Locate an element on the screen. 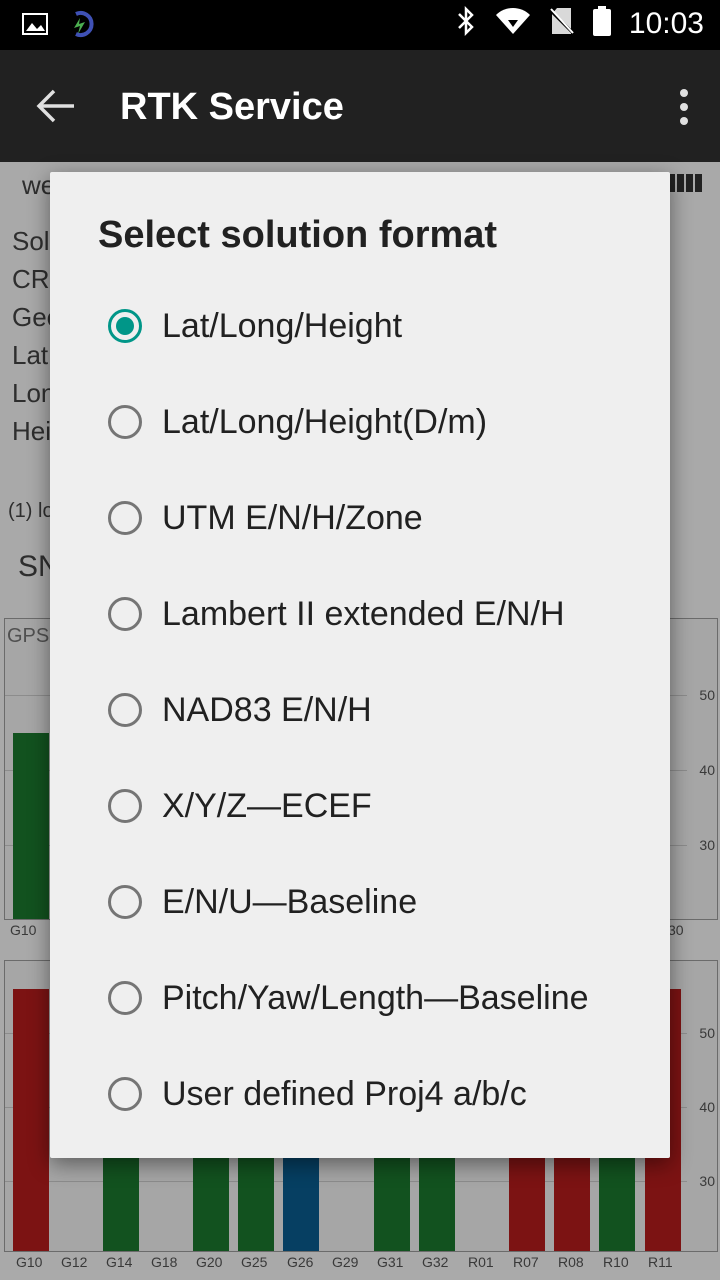  status-bar: 10:03 is located at coordinates (360, 25).